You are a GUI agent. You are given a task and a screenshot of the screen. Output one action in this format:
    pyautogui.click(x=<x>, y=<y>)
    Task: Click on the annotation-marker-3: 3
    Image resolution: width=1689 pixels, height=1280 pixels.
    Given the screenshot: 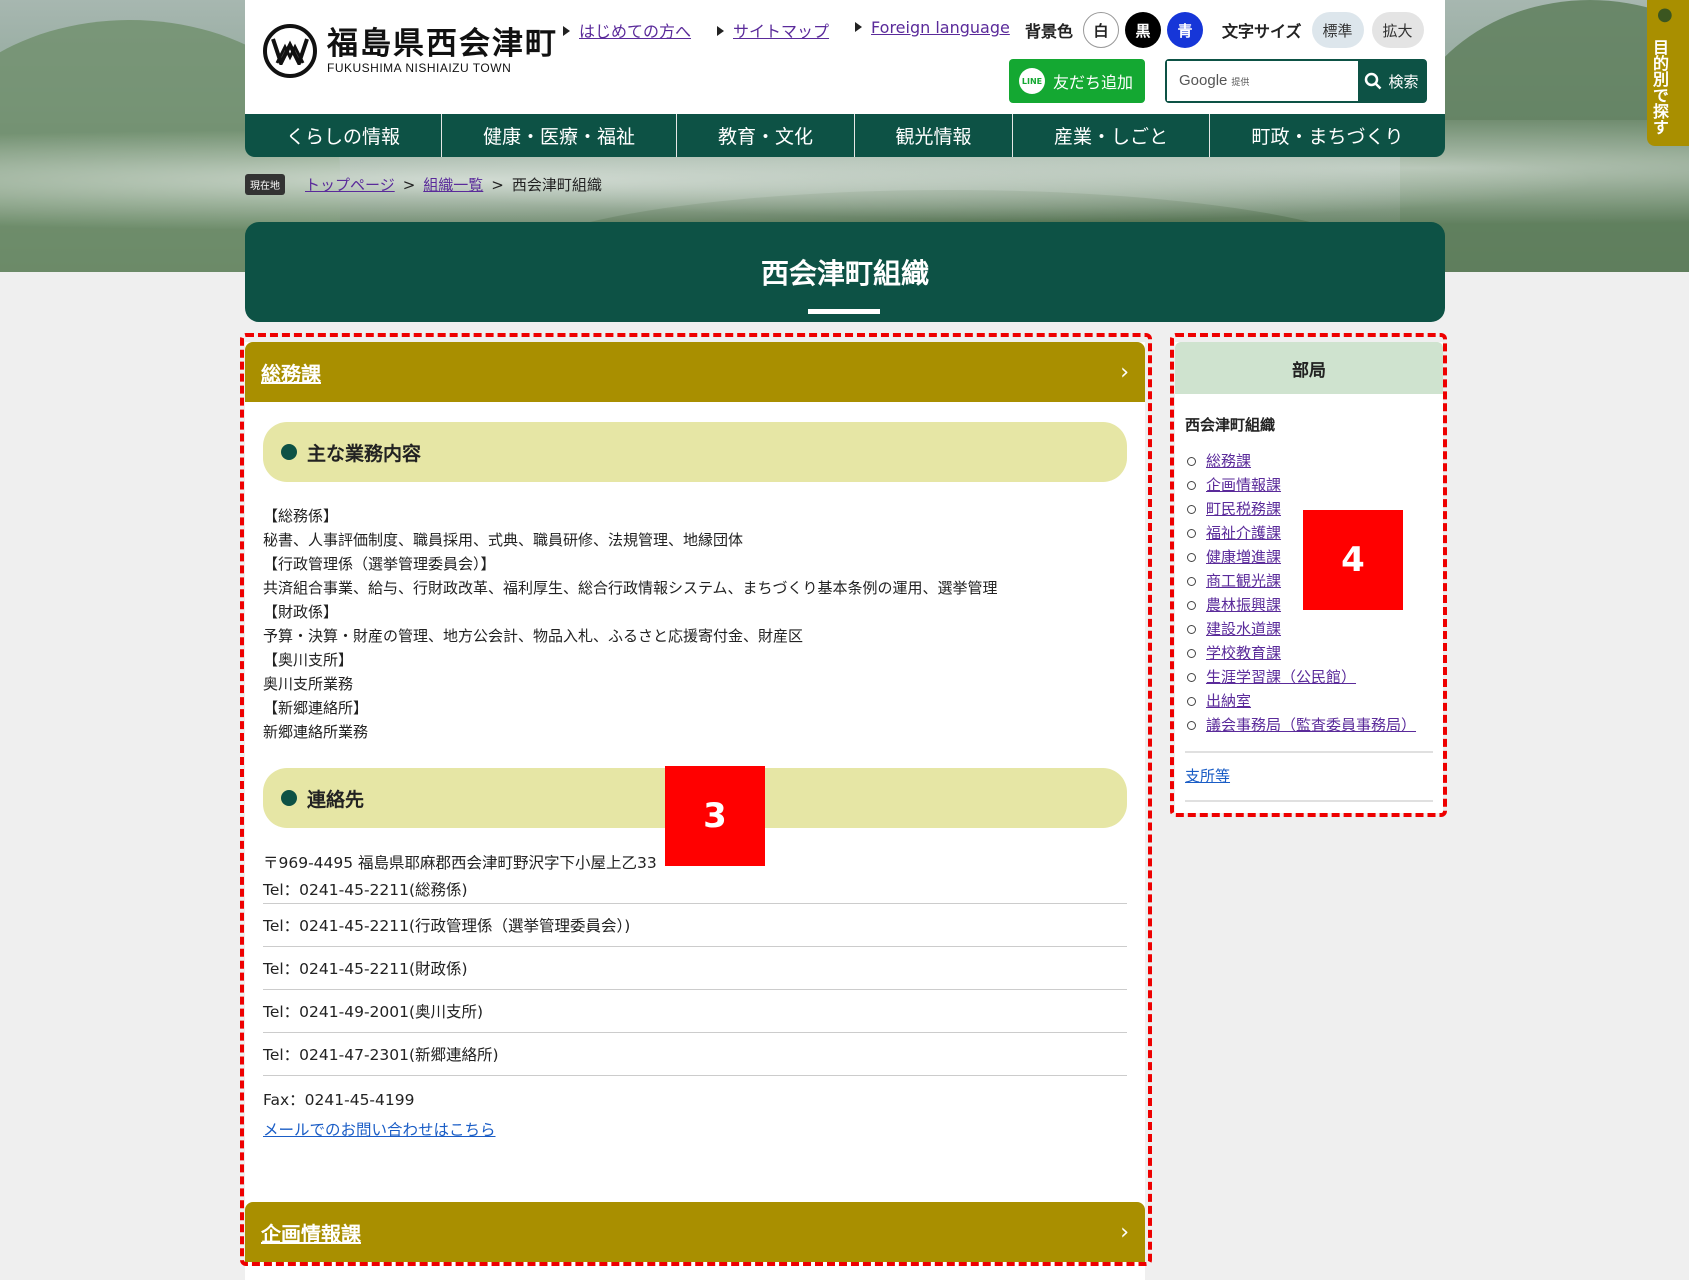 What is the action you would take?
    pyautogui.click(x=715, y=816)
    